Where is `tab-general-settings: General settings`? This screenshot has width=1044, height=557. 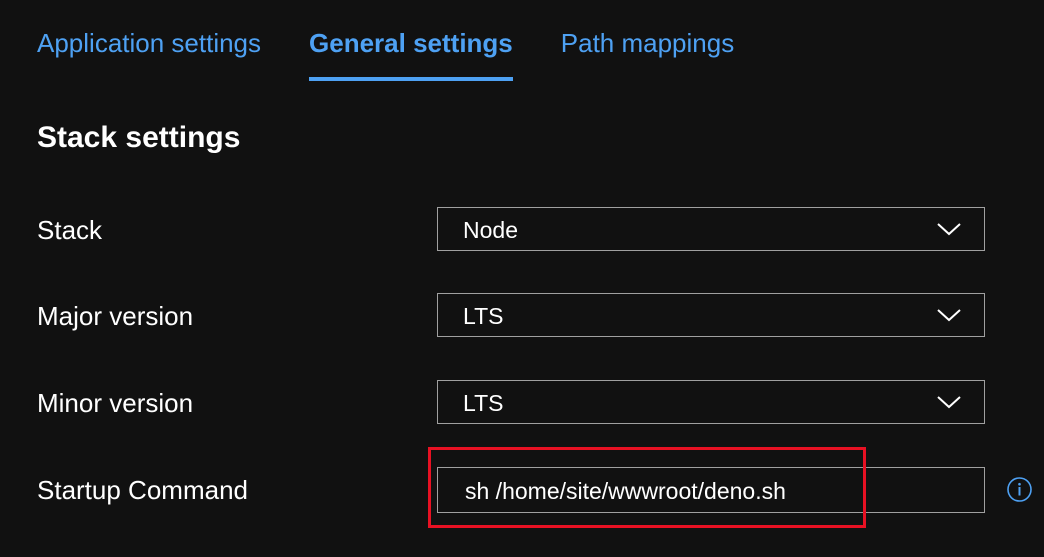 tab-general-settings: General settings is located at coordinates (411, 50).